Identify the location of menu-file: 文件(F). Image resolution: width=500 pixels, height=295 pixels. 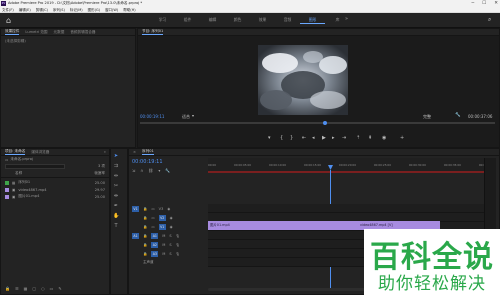
(8, 9).